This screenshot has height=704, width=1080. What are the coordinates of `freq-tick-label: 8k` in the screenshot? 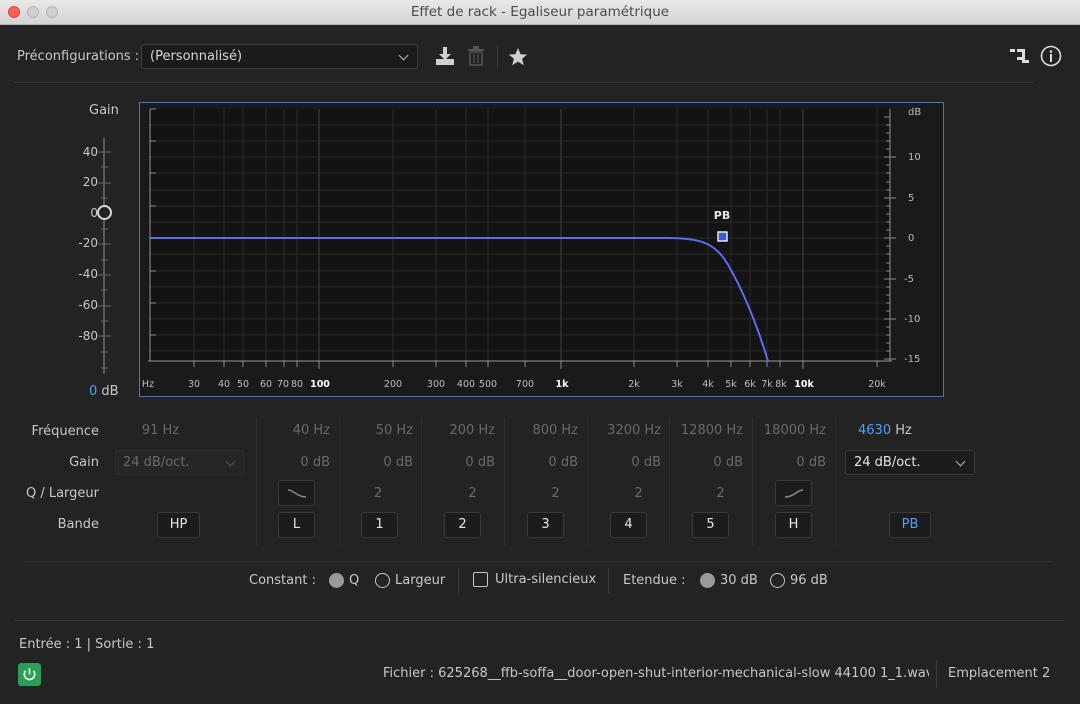 It's located at (781, 384).